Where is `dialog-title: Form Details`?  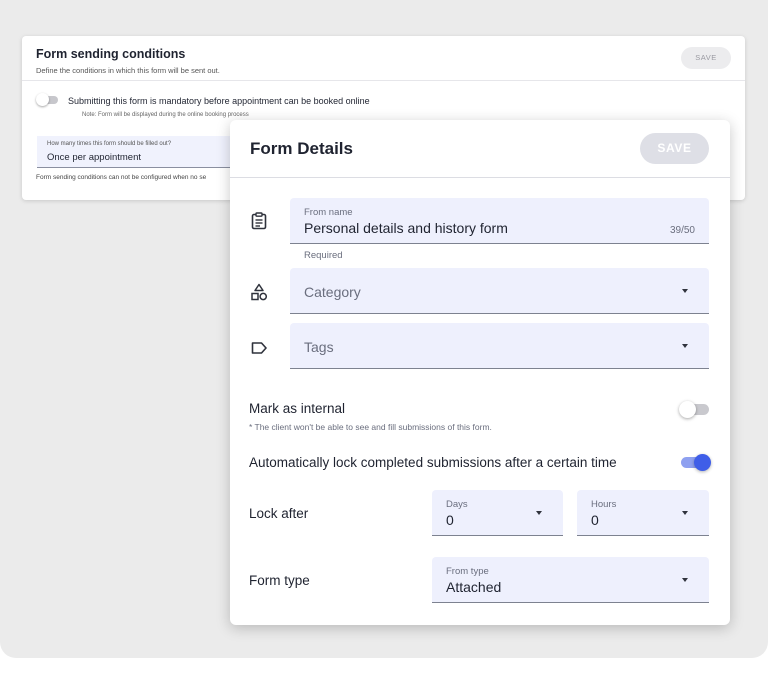 dialog-title: Form Details is located at coordinates (301, 148).